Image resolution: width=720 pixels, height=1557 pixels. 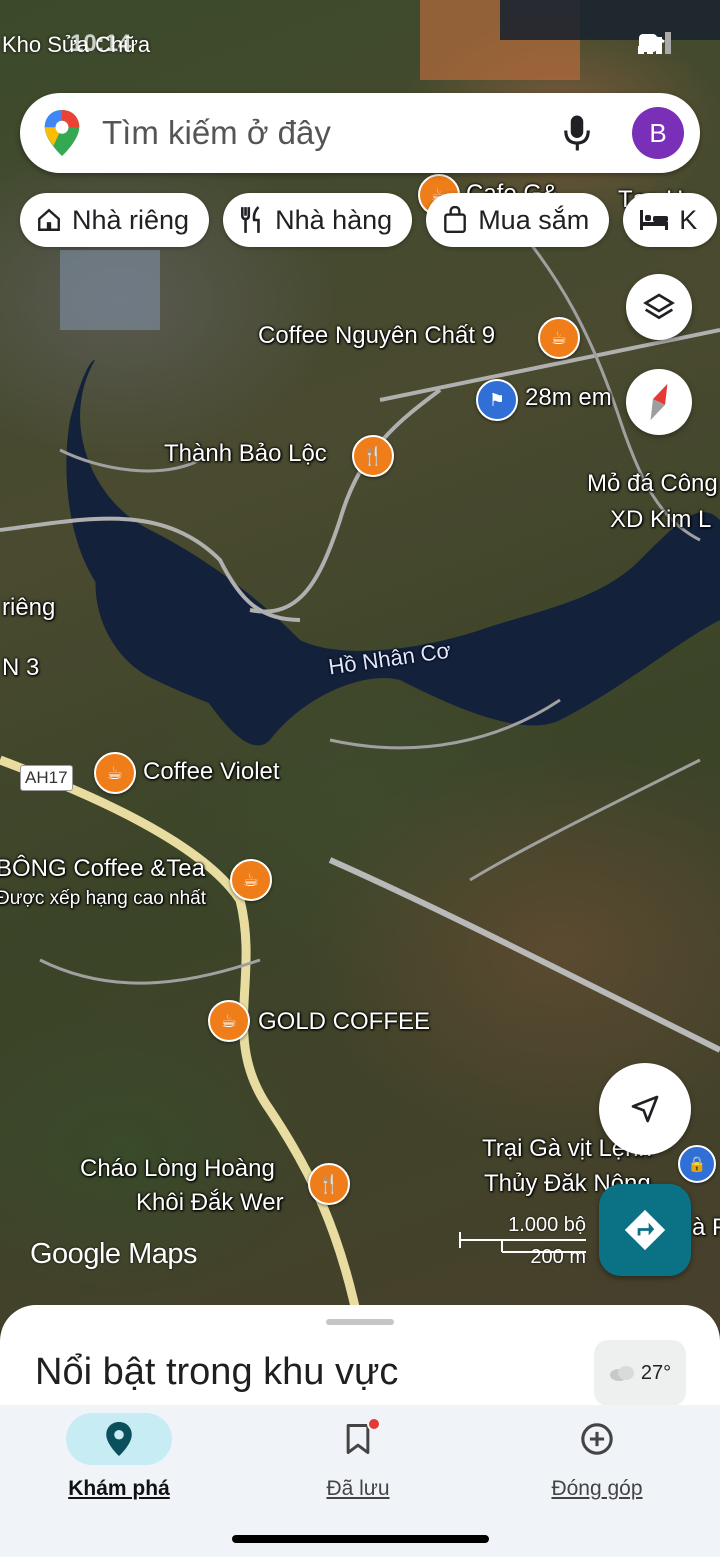 What do you see at coordinates (597, 1488) in the screenshot?
I see `tab-label: Đóng góp` at bounding box center [597, 1488].